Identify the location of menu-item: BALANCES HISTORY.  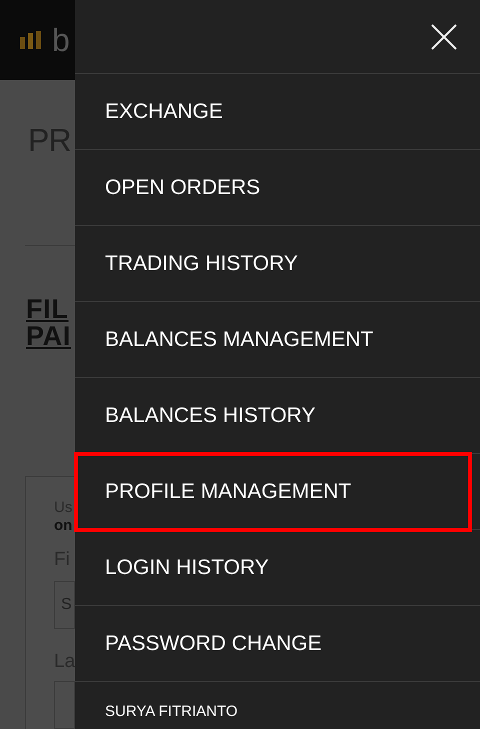
(277, 415).